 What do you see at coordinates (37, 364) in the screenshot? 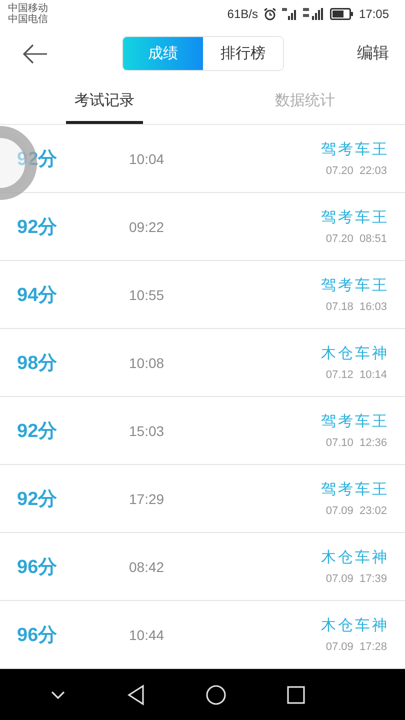
I see `score: 98分` at bounding box center [37, 364].